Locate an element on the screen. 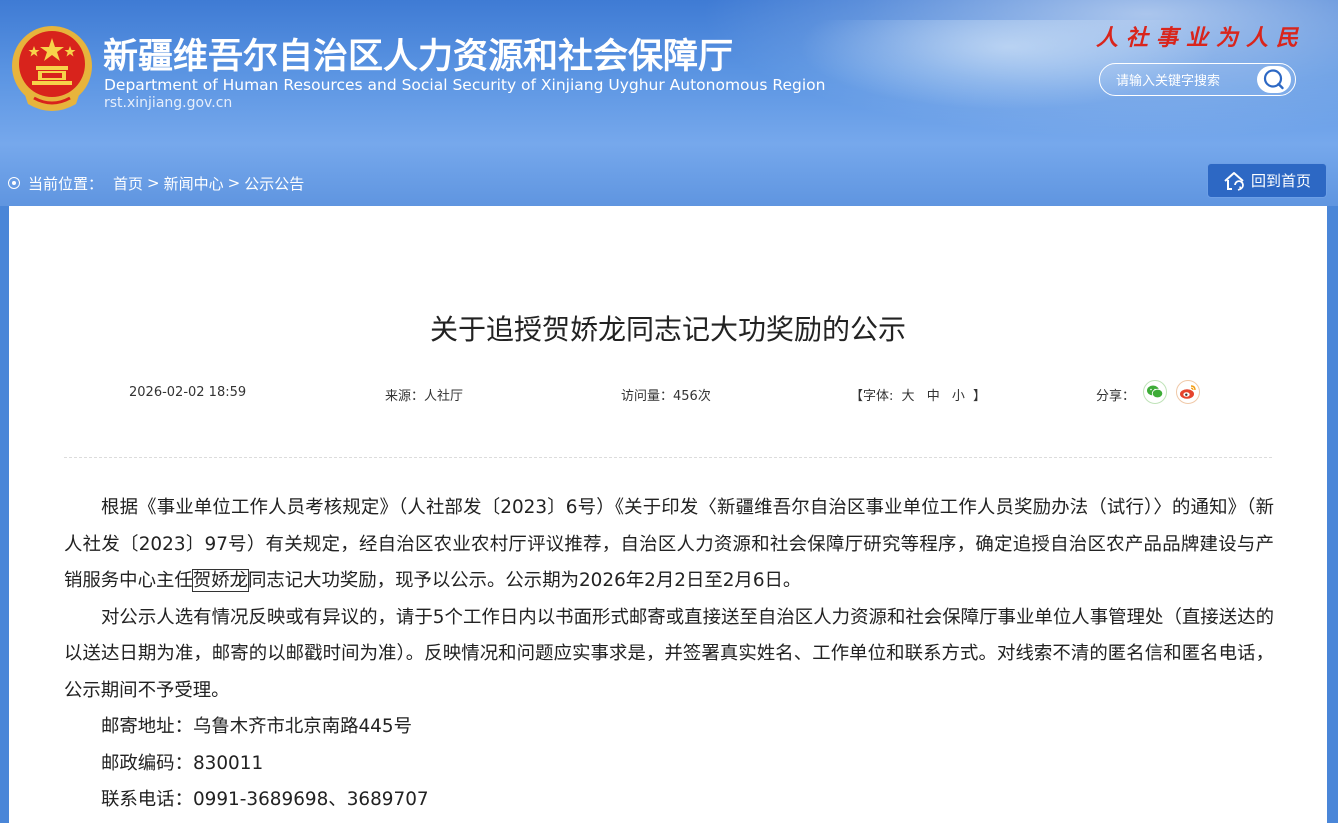  postal-code: 邮政编码：830011 is located at coordinates (182, 763).